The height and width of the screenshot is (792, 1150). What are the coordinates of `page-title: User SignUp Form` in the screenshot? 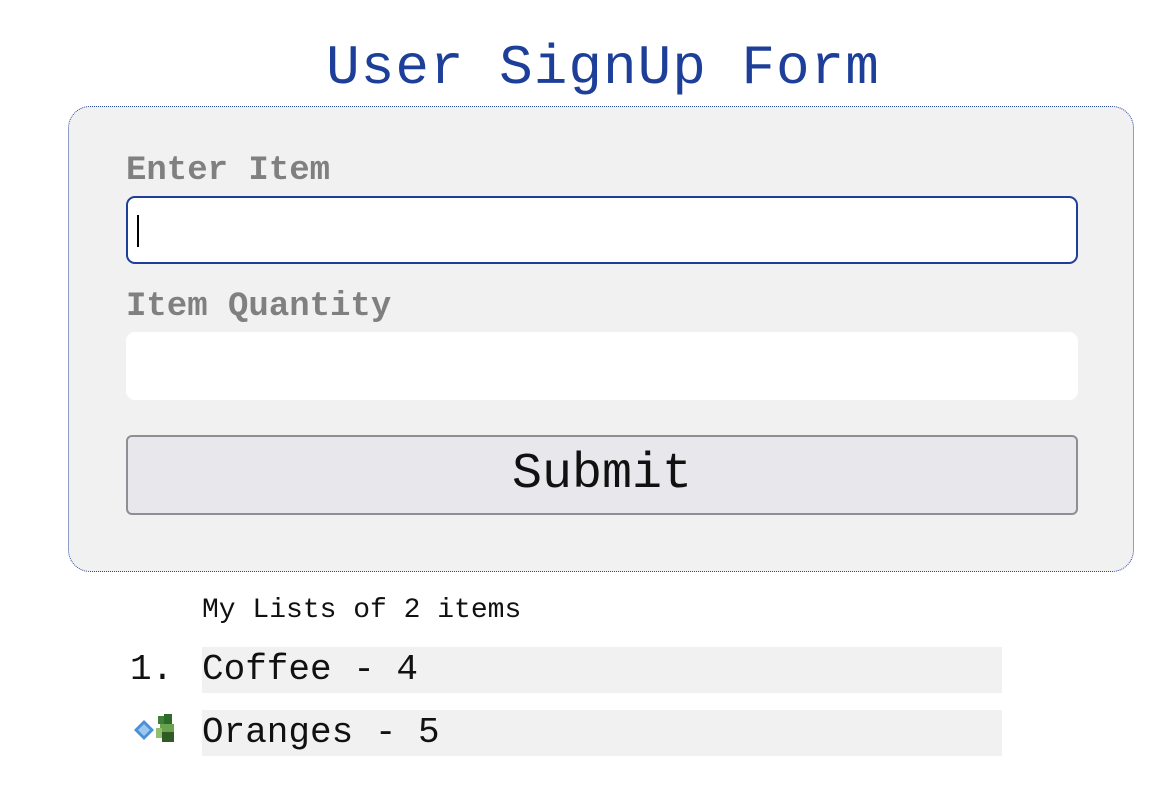 It's located at (603, 68).